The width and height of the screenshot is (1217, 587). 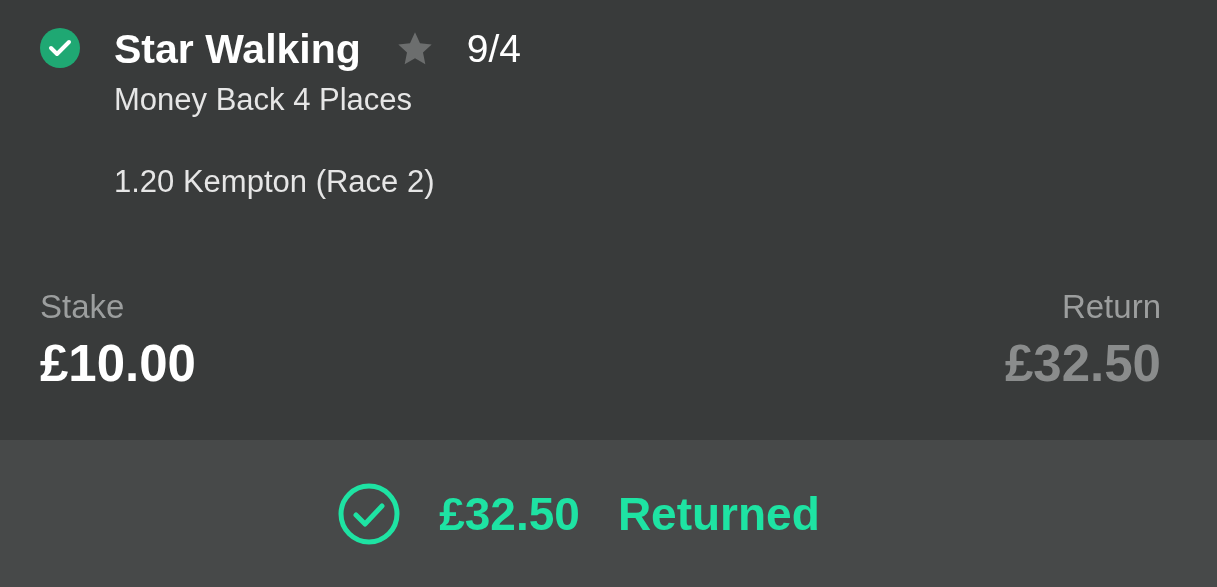 What do you see at coordinates (509, 513) in the screenshot?
I see `returned-amount: £32.50` at bounding box center [509, 513].